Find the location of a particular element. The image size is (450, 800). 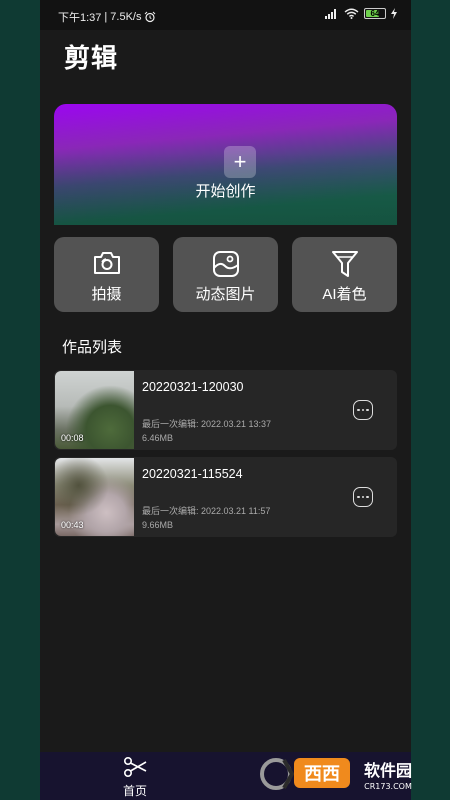

tool-ai-color-button: AI着色 is located at coordinates (344, 274).